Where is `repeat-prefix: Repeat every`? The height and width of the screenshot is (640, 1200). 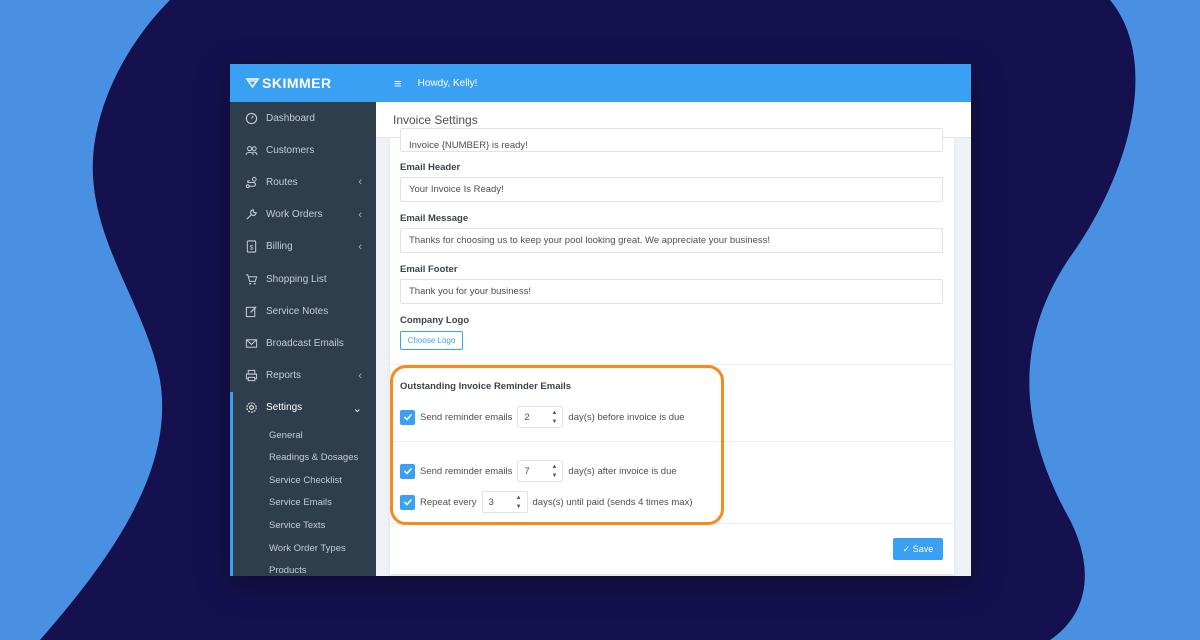
repeat-prefix: Repeat every is located at coordinates (448, 502).